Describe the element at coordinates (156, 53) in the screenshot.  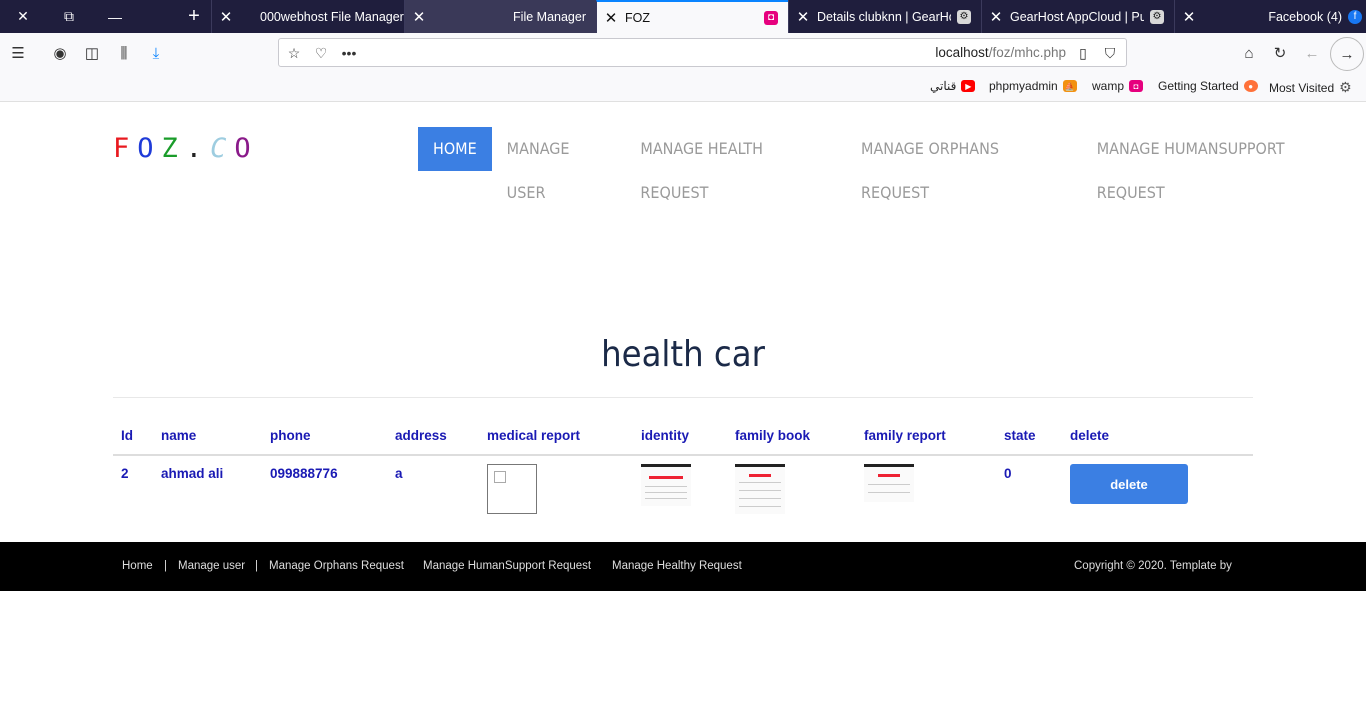
I see `download-icon: ⤓` at that location.